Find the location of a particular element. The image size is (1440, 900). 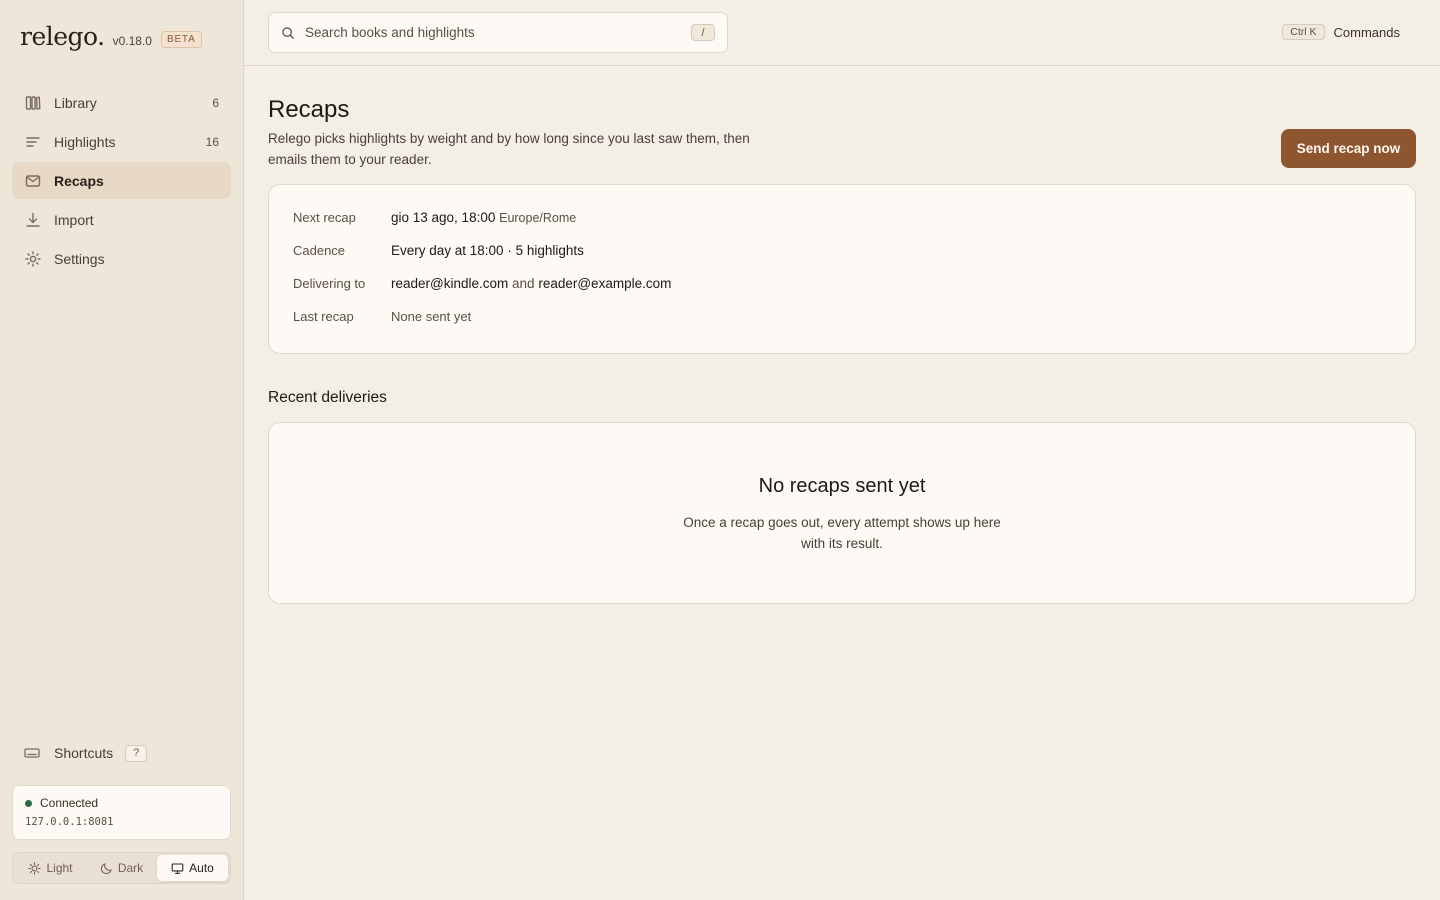

sidebar-item-label: Recaps is located at coordinates (79, 180).